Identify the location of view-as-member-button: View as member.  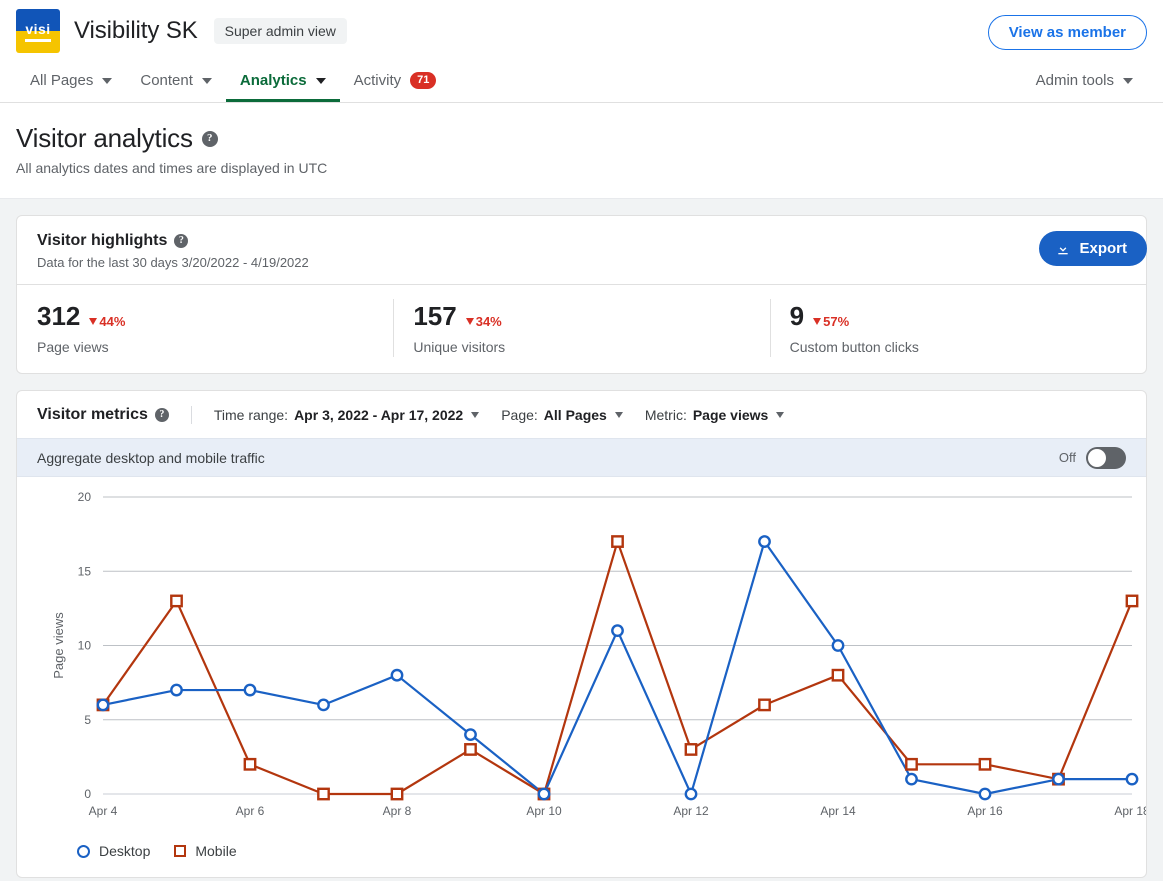
(1067, 32).